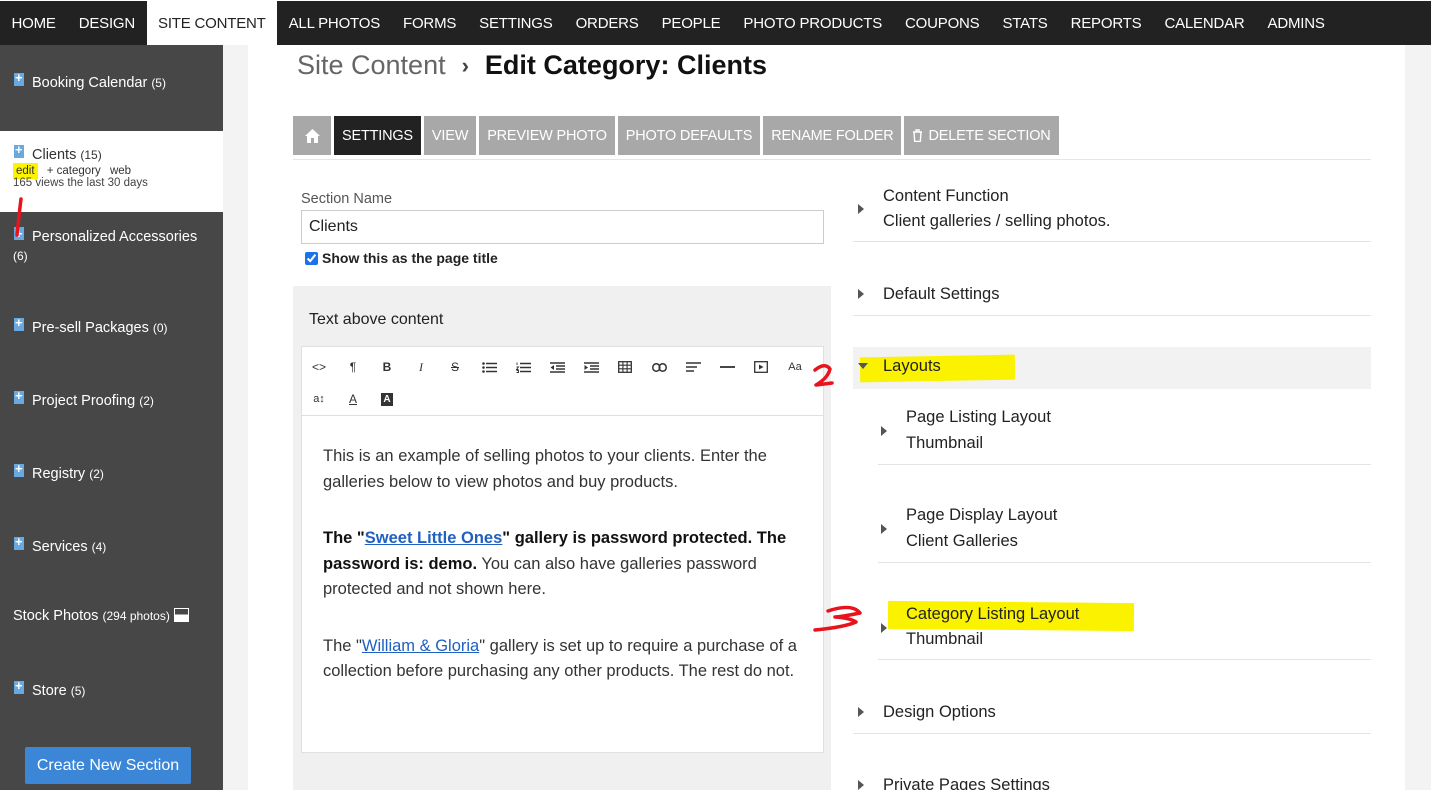  Describe the element at coordinates (1121, 431) in the screenshot. I see `page-listing-layout-section: Page Listing Layout Thumbnail` at that location.